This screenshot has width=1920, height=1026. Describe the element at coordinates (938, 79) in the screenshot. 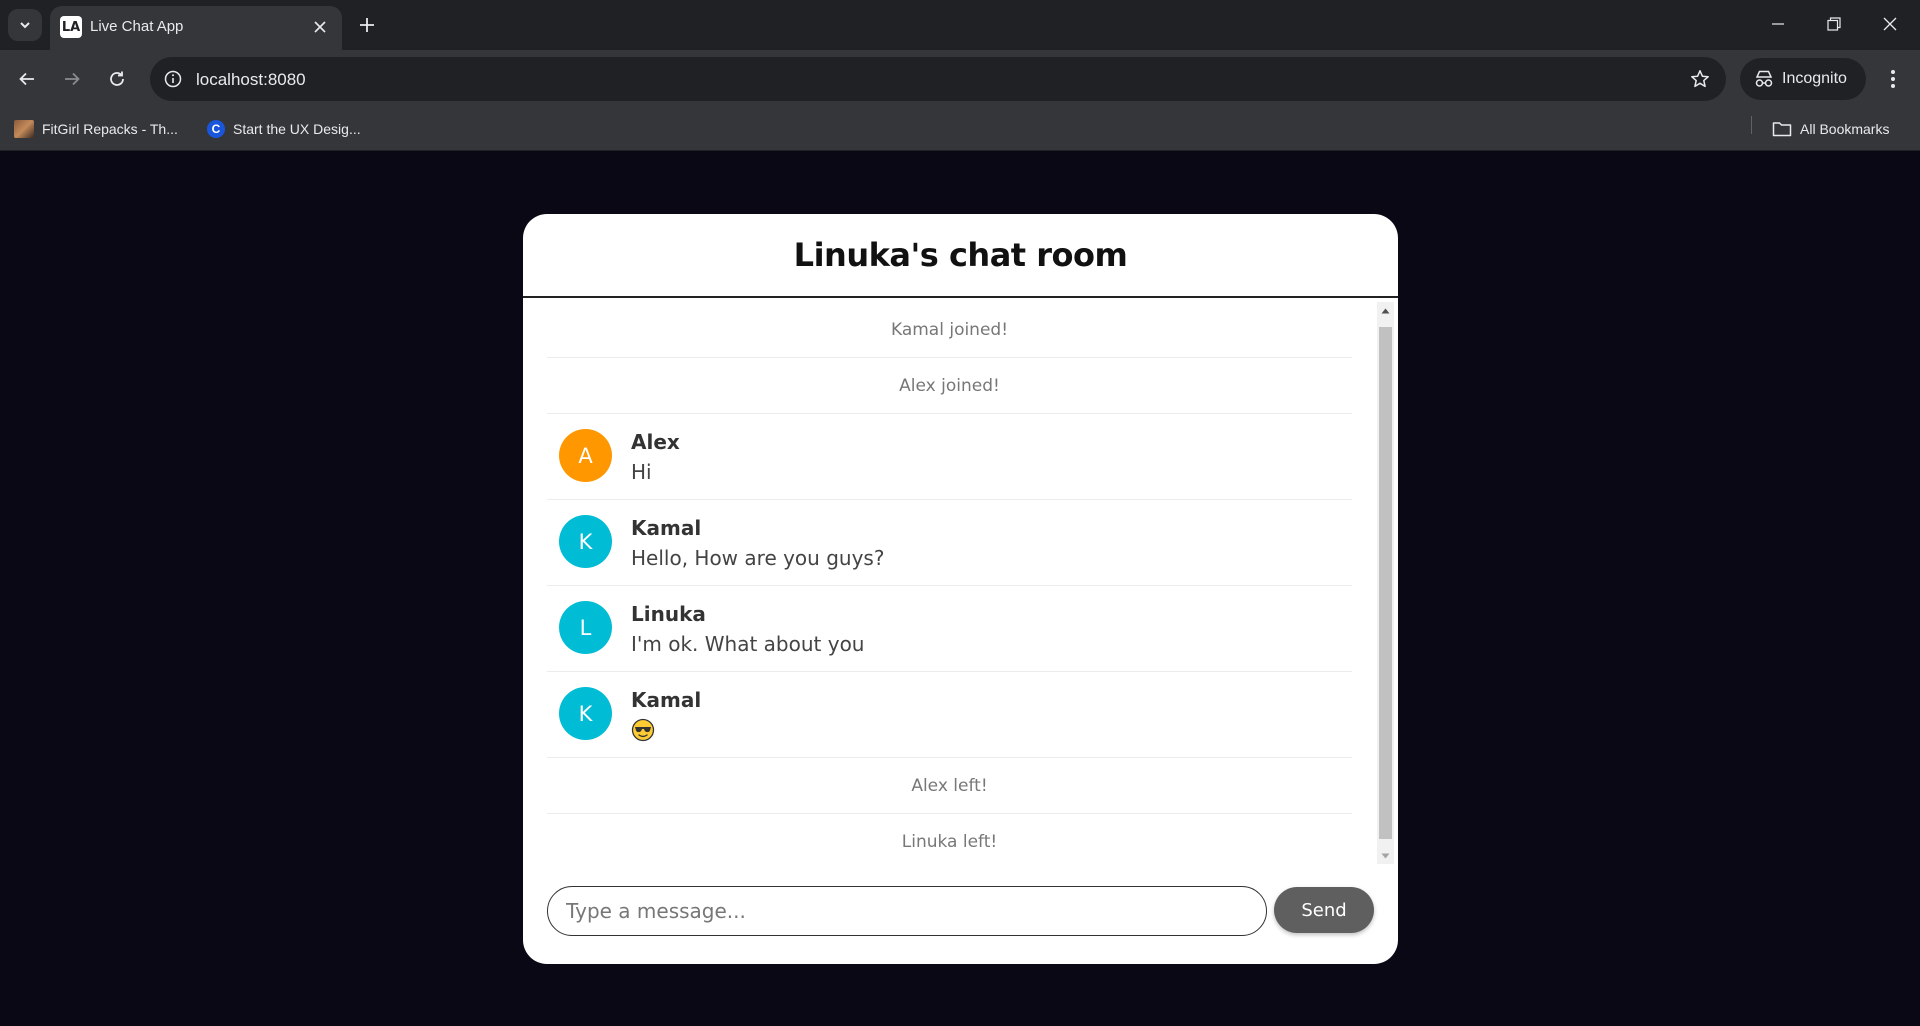

I see `address-bar: localhost:8080` at that location.